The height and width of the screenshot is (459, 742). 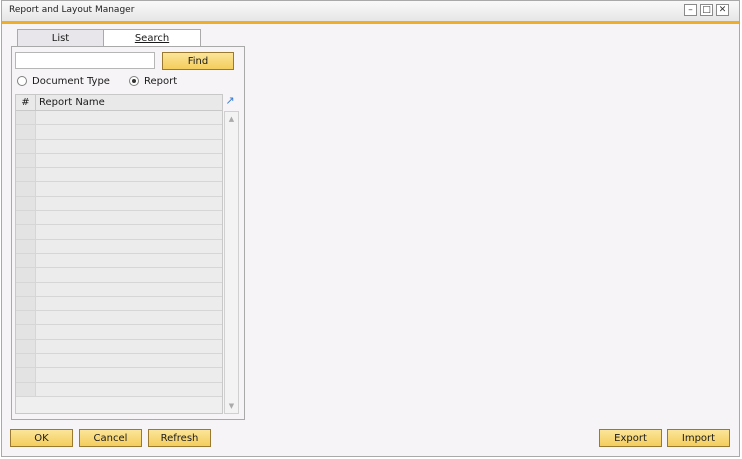 I want to click on radio-document-type: Document Type, so click(x=63, y=81).